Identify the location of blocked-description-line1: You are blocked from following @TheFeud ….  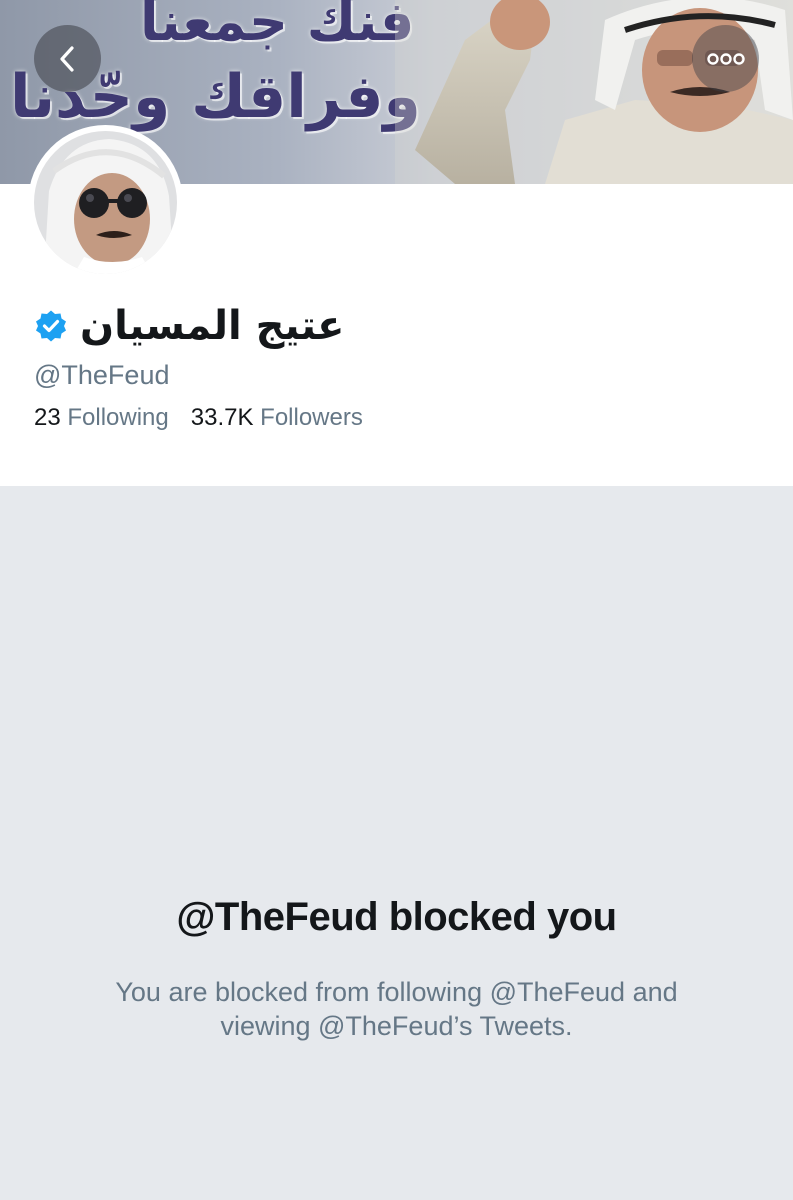
(396, 992).